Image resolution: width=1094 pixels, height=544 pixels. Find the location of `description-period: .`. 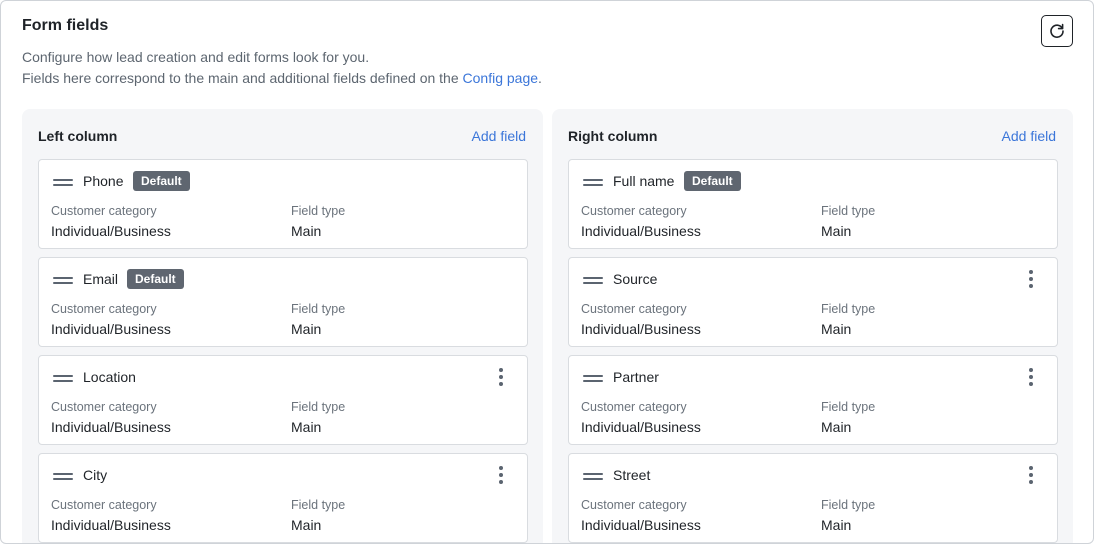

description-period: . is located at coordinates (540, 78).